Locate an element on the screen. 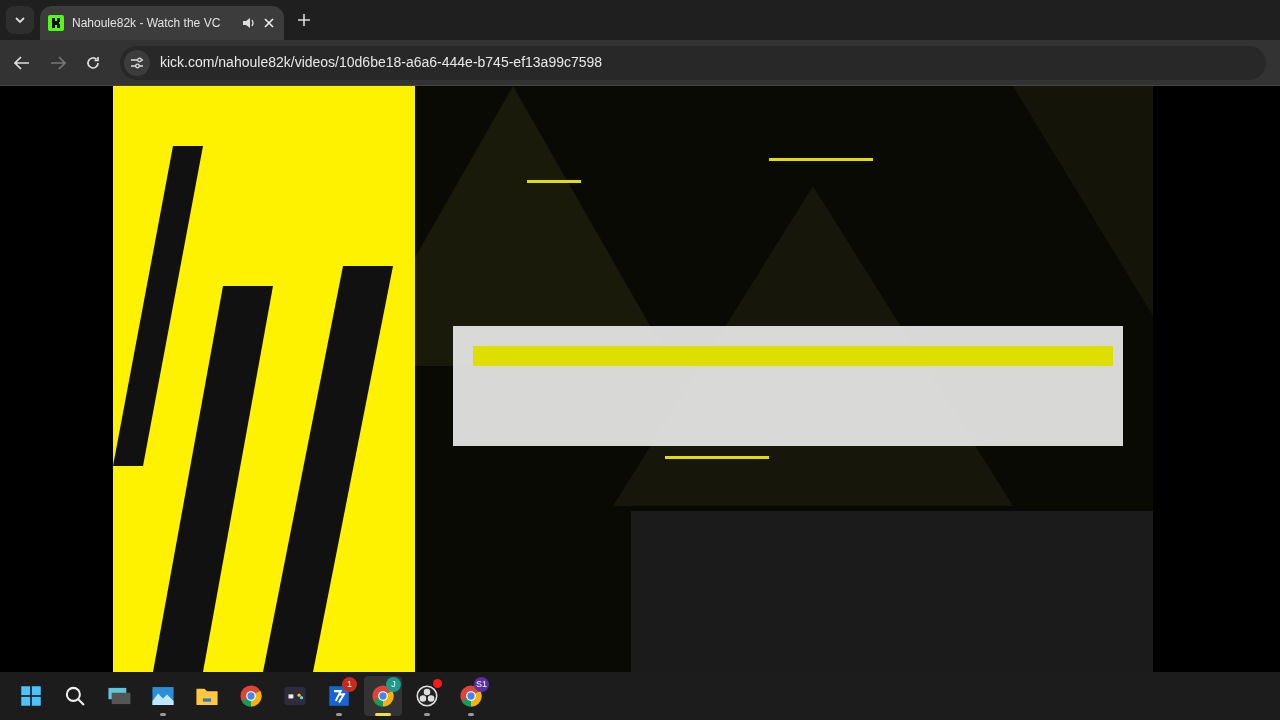 The image size is (1280, 720). back-icon is located at coordinates (22, 62).